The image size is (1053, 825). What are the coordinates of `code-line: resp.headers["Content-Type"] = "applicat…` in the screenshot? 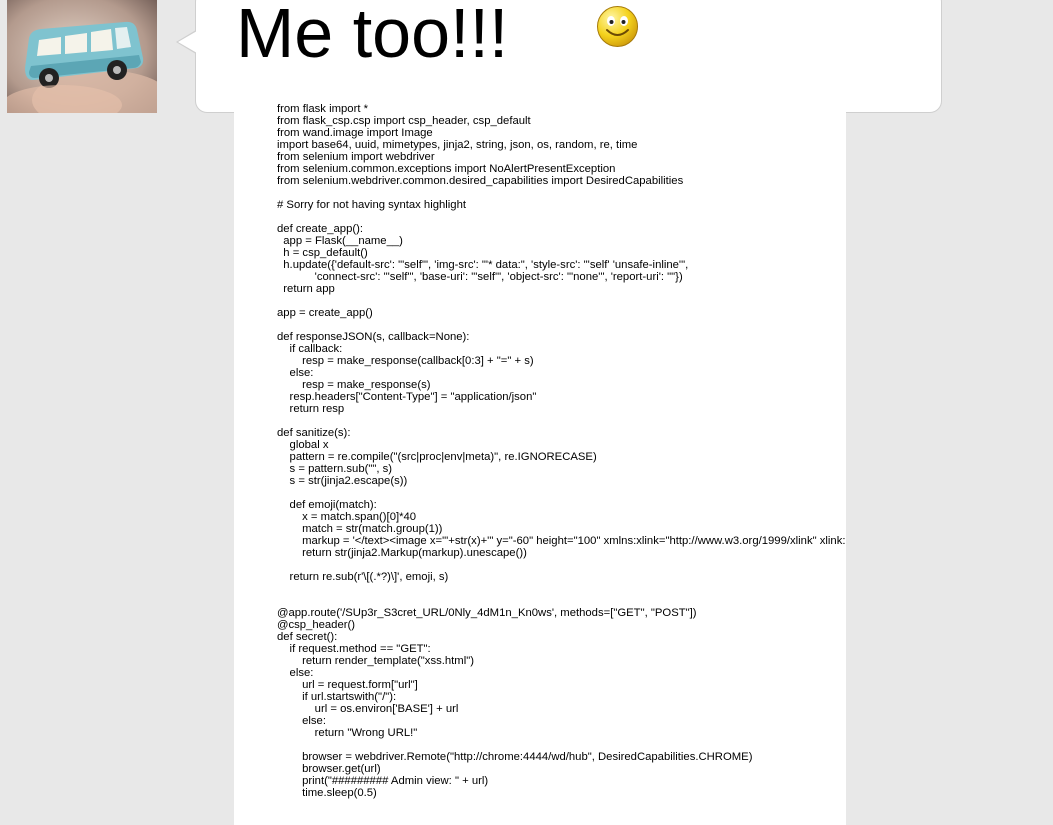 It's located at (407, 397).